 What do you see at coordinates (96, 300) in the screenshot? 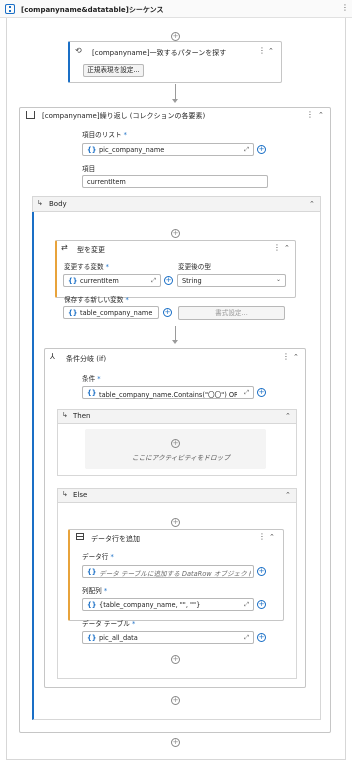
I see `save-label: 保存する新しい変数 *` at bounding box center [96, 300].